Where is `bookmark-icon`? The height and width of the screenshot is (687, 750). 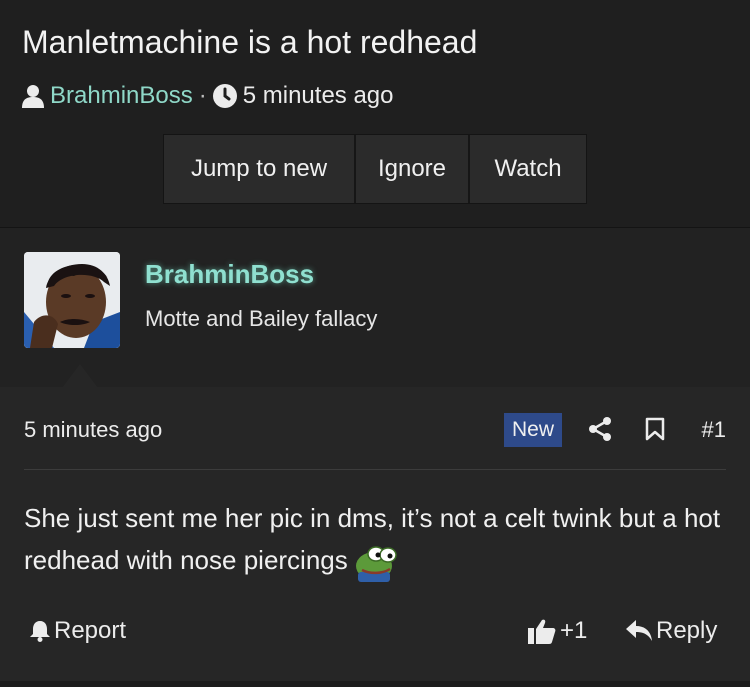 bookmark-icon is located at coordinates (655, 431).